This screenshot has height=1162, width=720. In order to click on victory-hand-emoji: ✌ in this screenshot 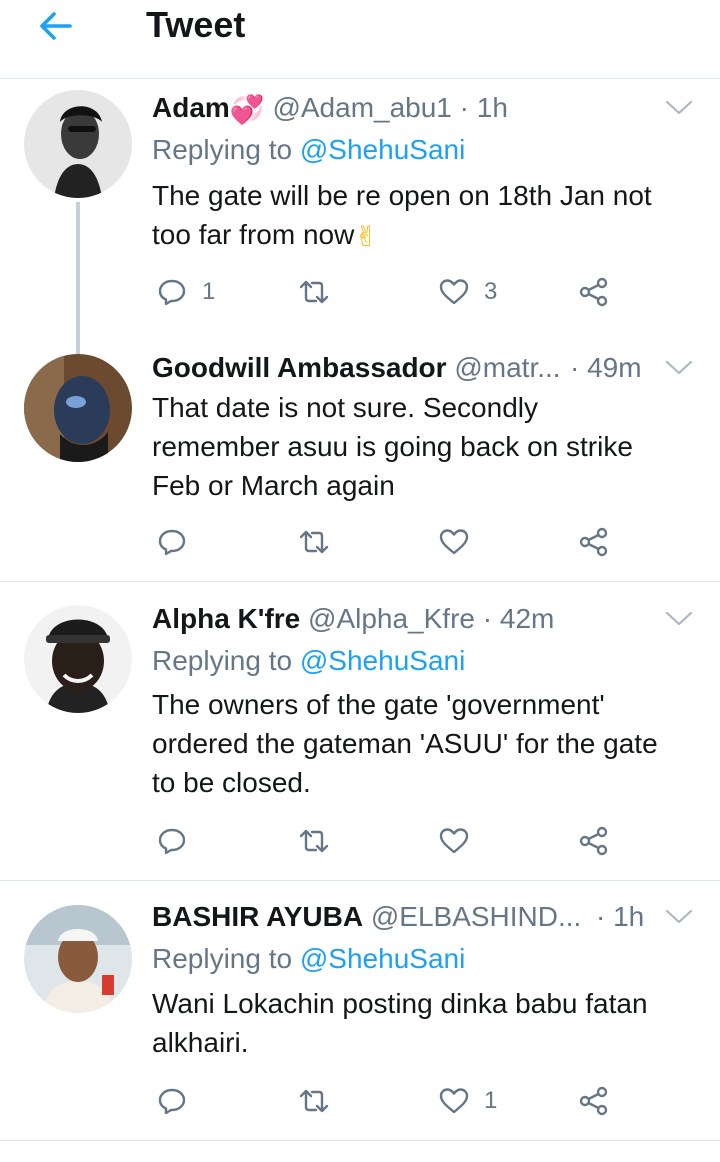, I will do `click(366, 237)`.